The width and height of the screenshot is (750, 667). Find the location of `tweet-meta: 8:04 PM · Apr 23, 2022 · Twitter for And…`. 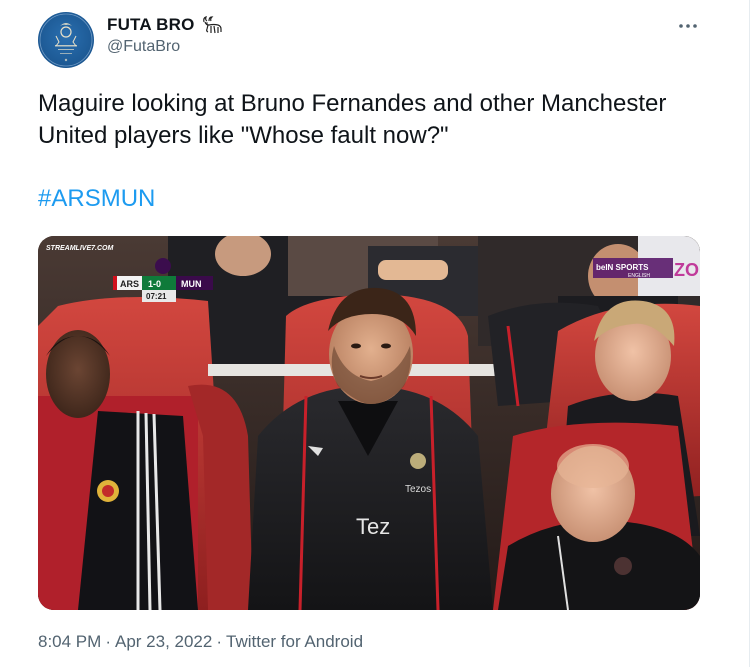

tweet-meta: 8:04 PM · Apr 23, 2022 · Twitter for And… is located at coordinates (200, 642).